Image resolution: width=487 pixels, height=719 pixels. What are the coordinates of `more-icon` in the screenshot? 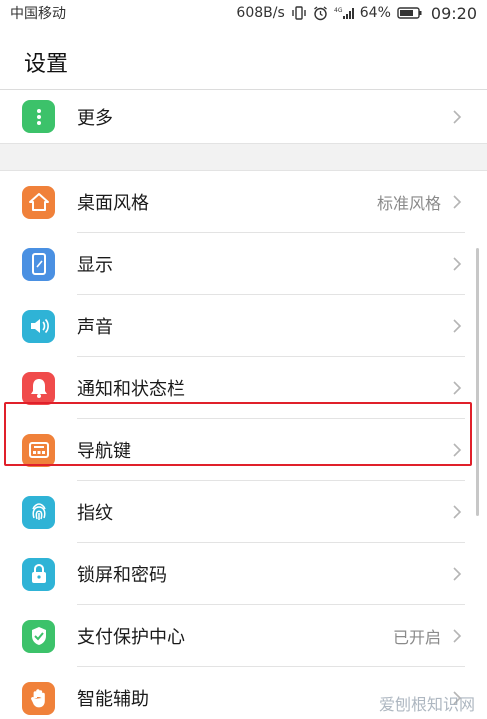 It's located at (38, 116).